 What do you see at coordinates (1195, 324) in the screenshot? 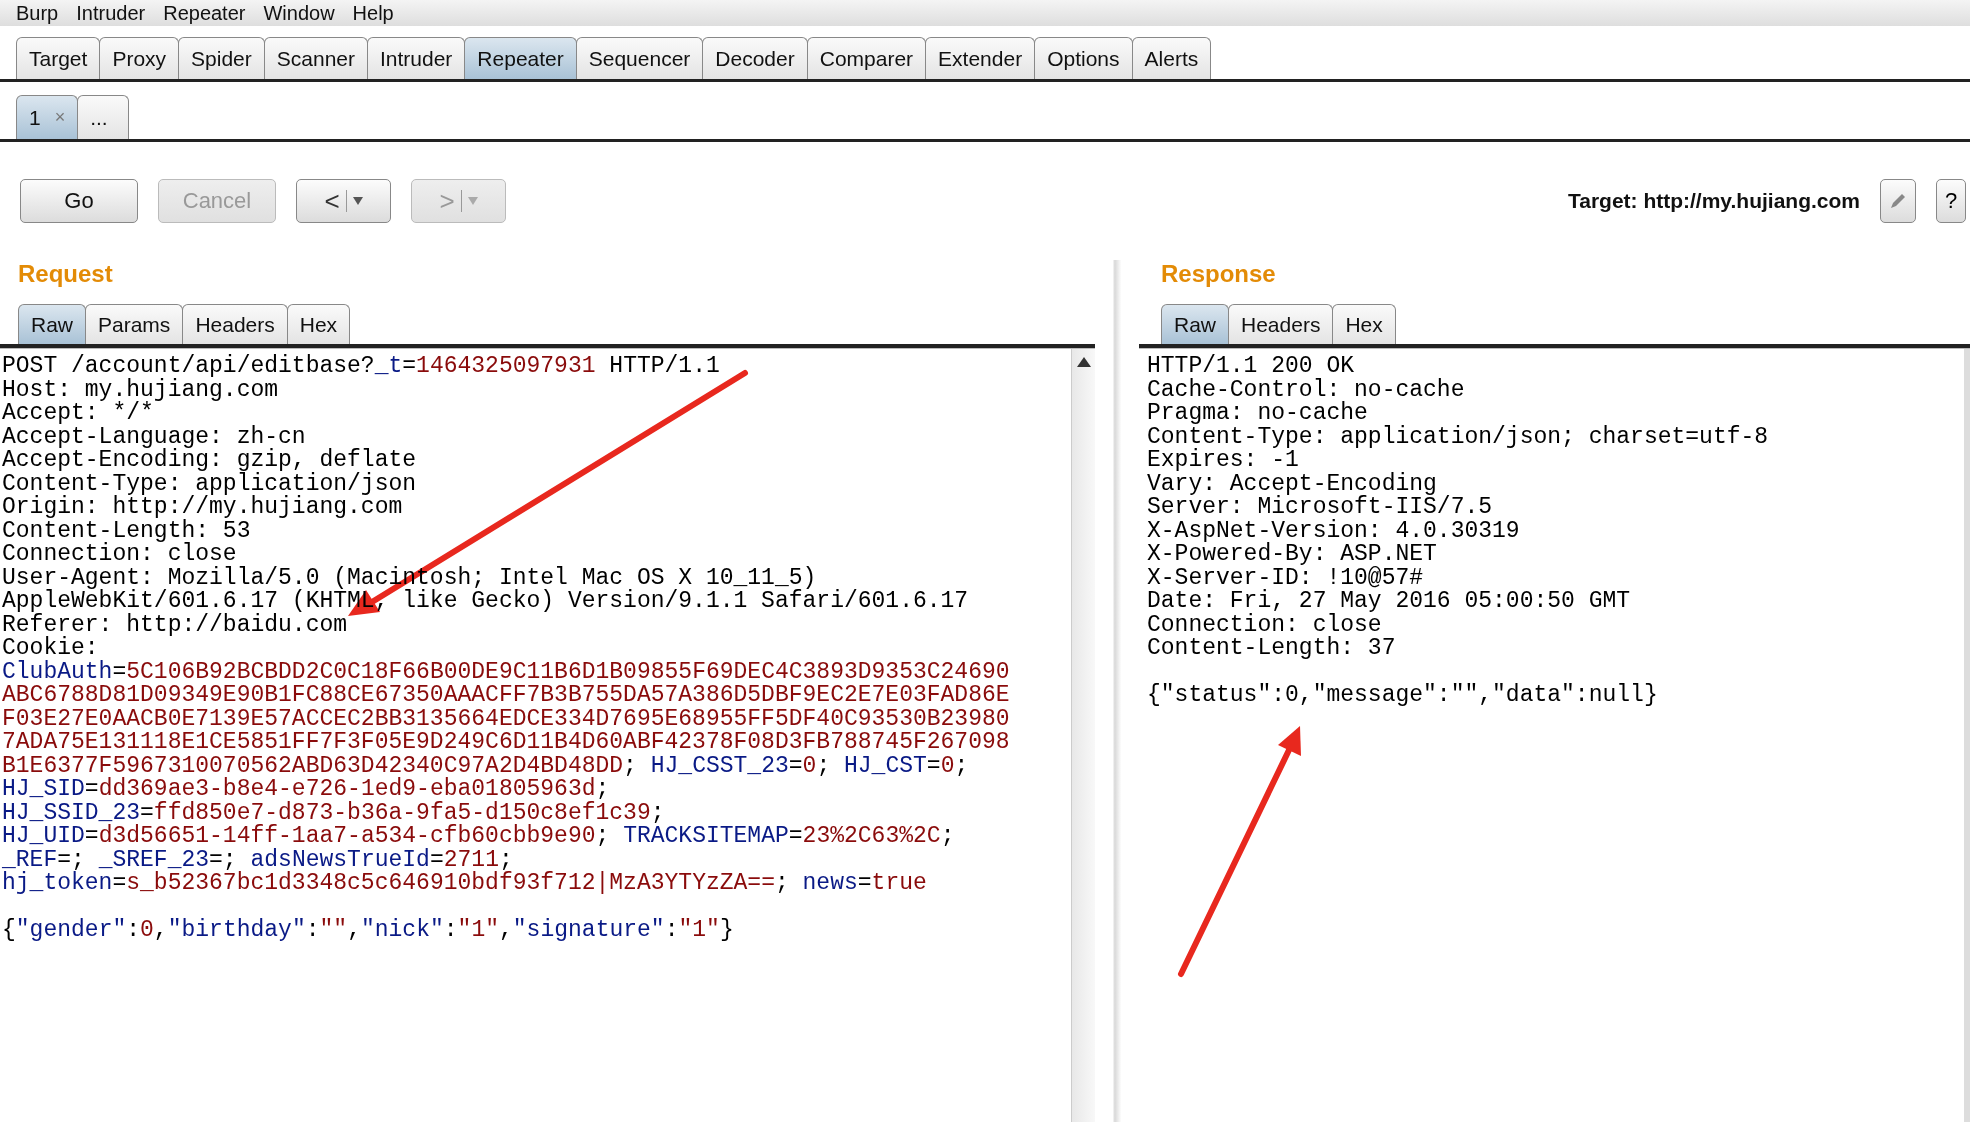
I see `response-tab: Raw` at bounding box center [1195, 324].